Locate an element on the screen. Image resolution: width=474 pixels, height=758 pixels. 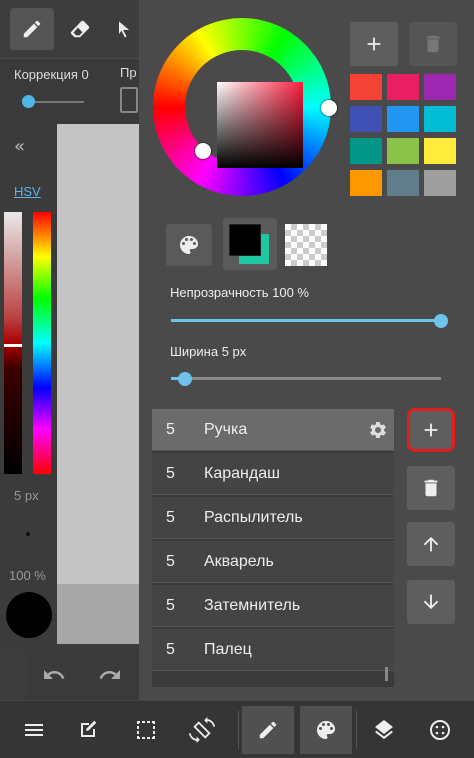
hsv-link: HSV is located at coordinates (27, 191).